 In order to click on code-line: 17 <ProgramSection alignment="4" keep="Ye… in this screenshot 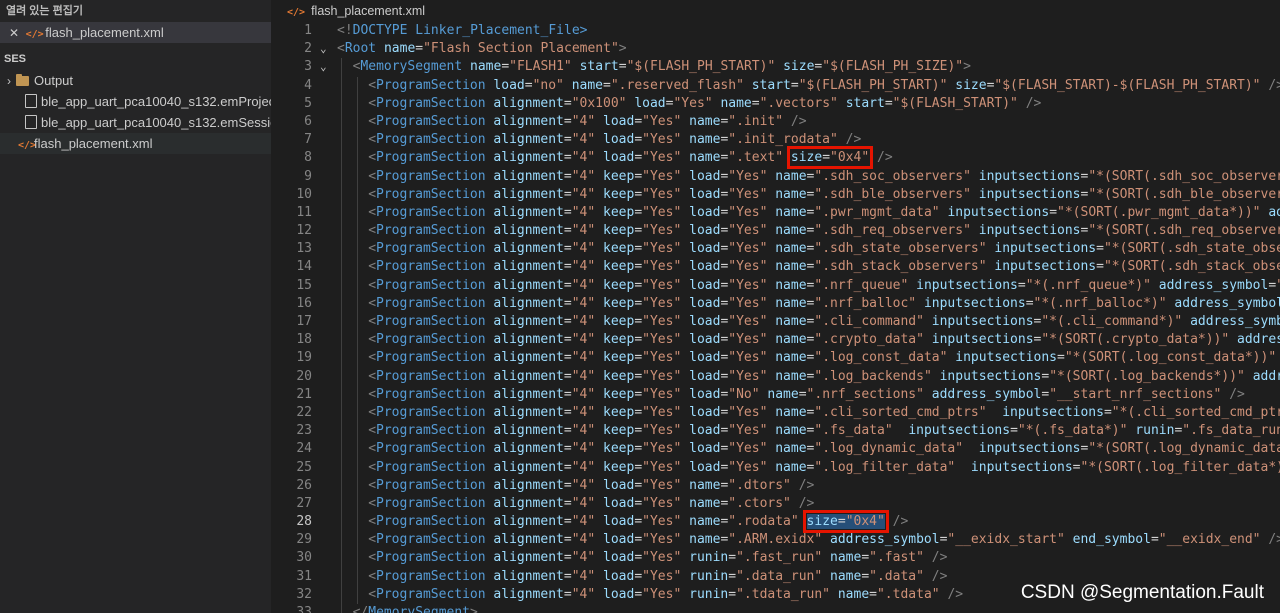, I will do `click(775, 322)`.